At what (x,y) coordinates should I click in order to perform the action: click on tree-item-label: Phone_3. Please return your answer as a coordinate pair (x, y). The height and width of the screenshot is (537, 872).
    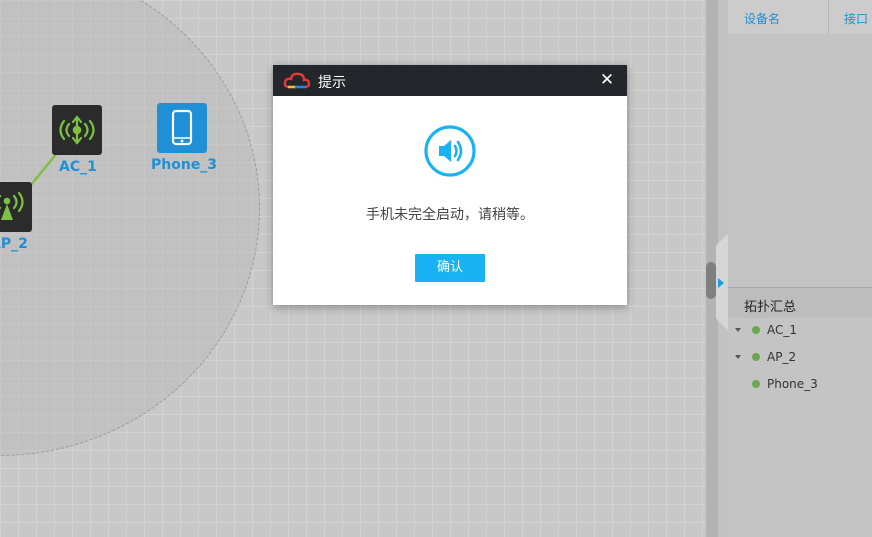
    Looking at the image, I should click on (792, 384).